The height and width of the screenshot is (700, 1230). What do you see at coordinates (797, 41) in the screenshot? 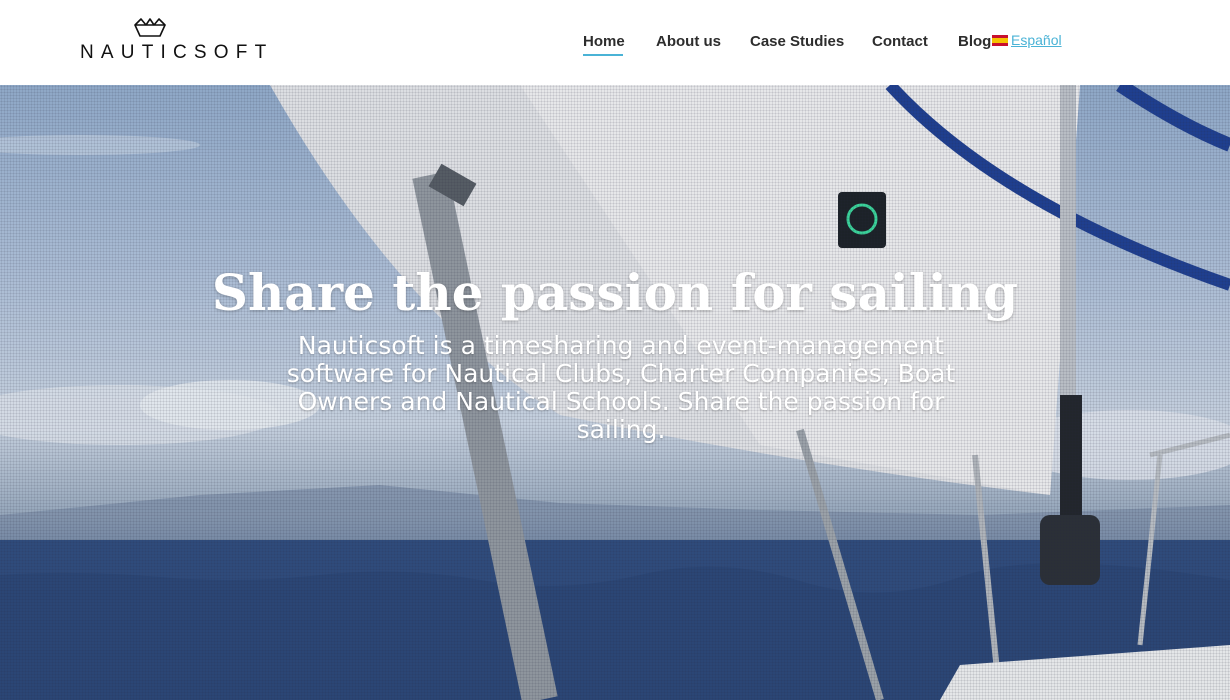
I see `nav-item-case-studies: Case Studies` at bounding box center [797, 41].